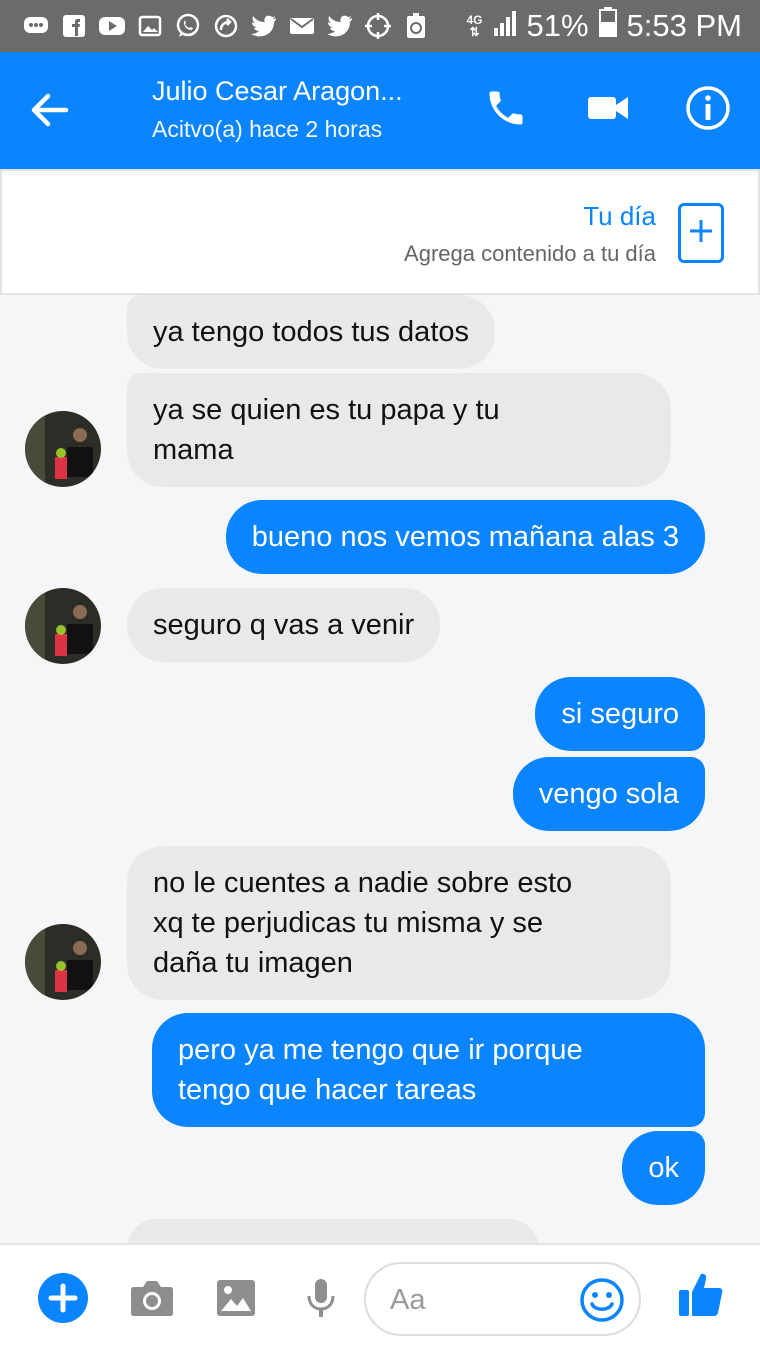  I want to click on plus-circle-icon, so click(63, 1300).